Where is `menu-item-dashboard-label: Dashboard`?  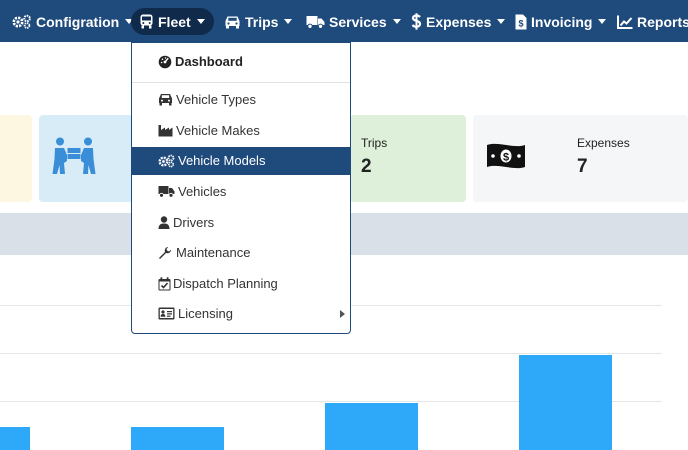 menu-item-dashboard-label: Dashboard is located at coordinates (209, 61).